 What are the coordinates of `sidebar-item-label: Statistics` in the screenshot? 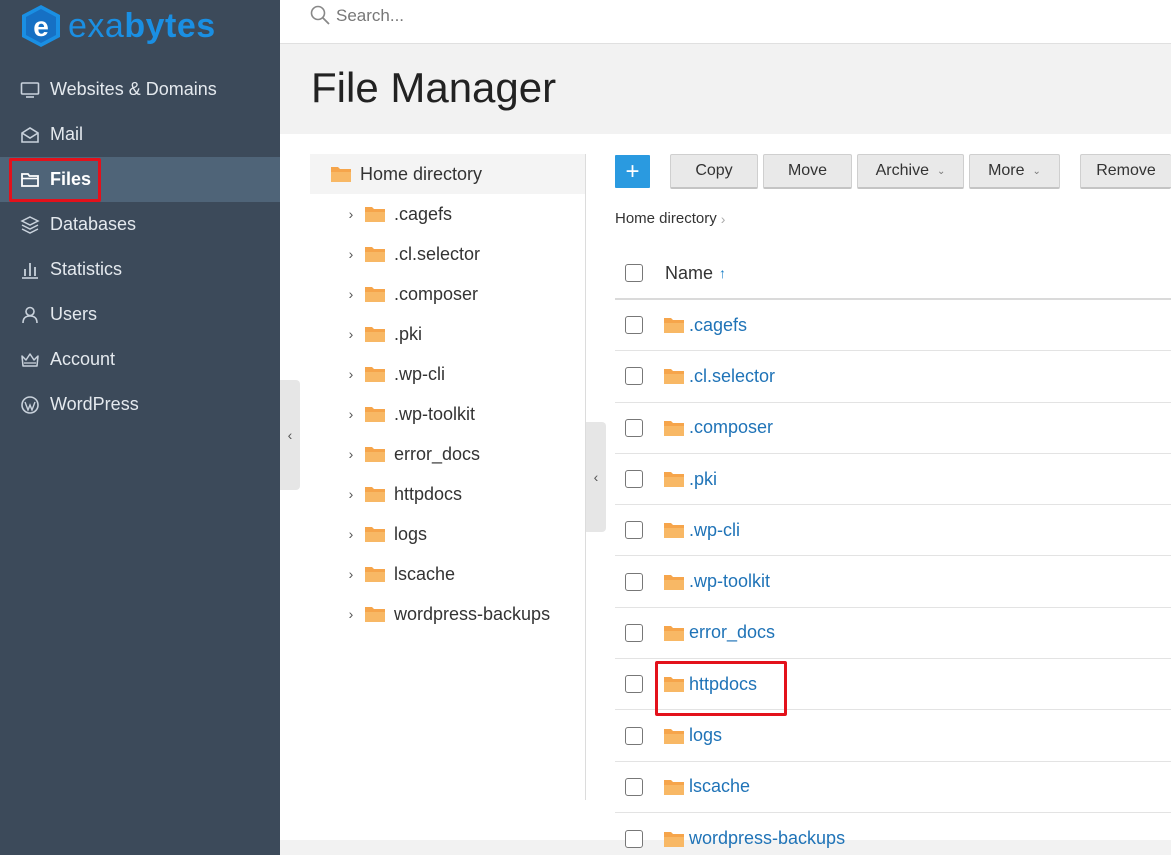 It's located at (86, 269).